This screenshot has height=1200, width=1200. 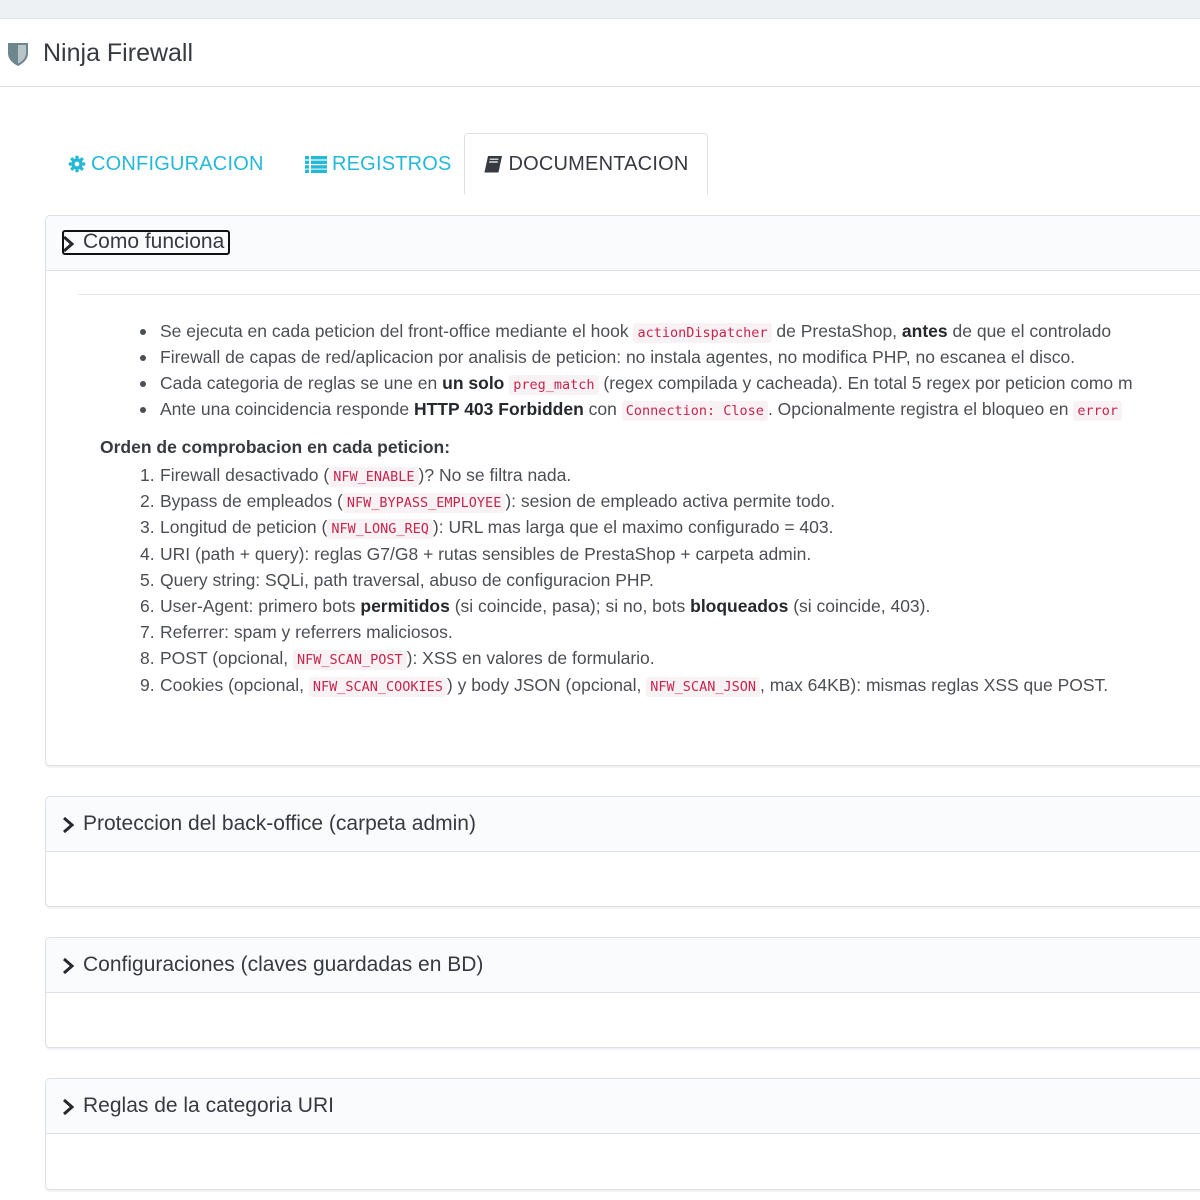 I want to click on tab-label: DOCUMENTACION, so click(x=598, y=163).